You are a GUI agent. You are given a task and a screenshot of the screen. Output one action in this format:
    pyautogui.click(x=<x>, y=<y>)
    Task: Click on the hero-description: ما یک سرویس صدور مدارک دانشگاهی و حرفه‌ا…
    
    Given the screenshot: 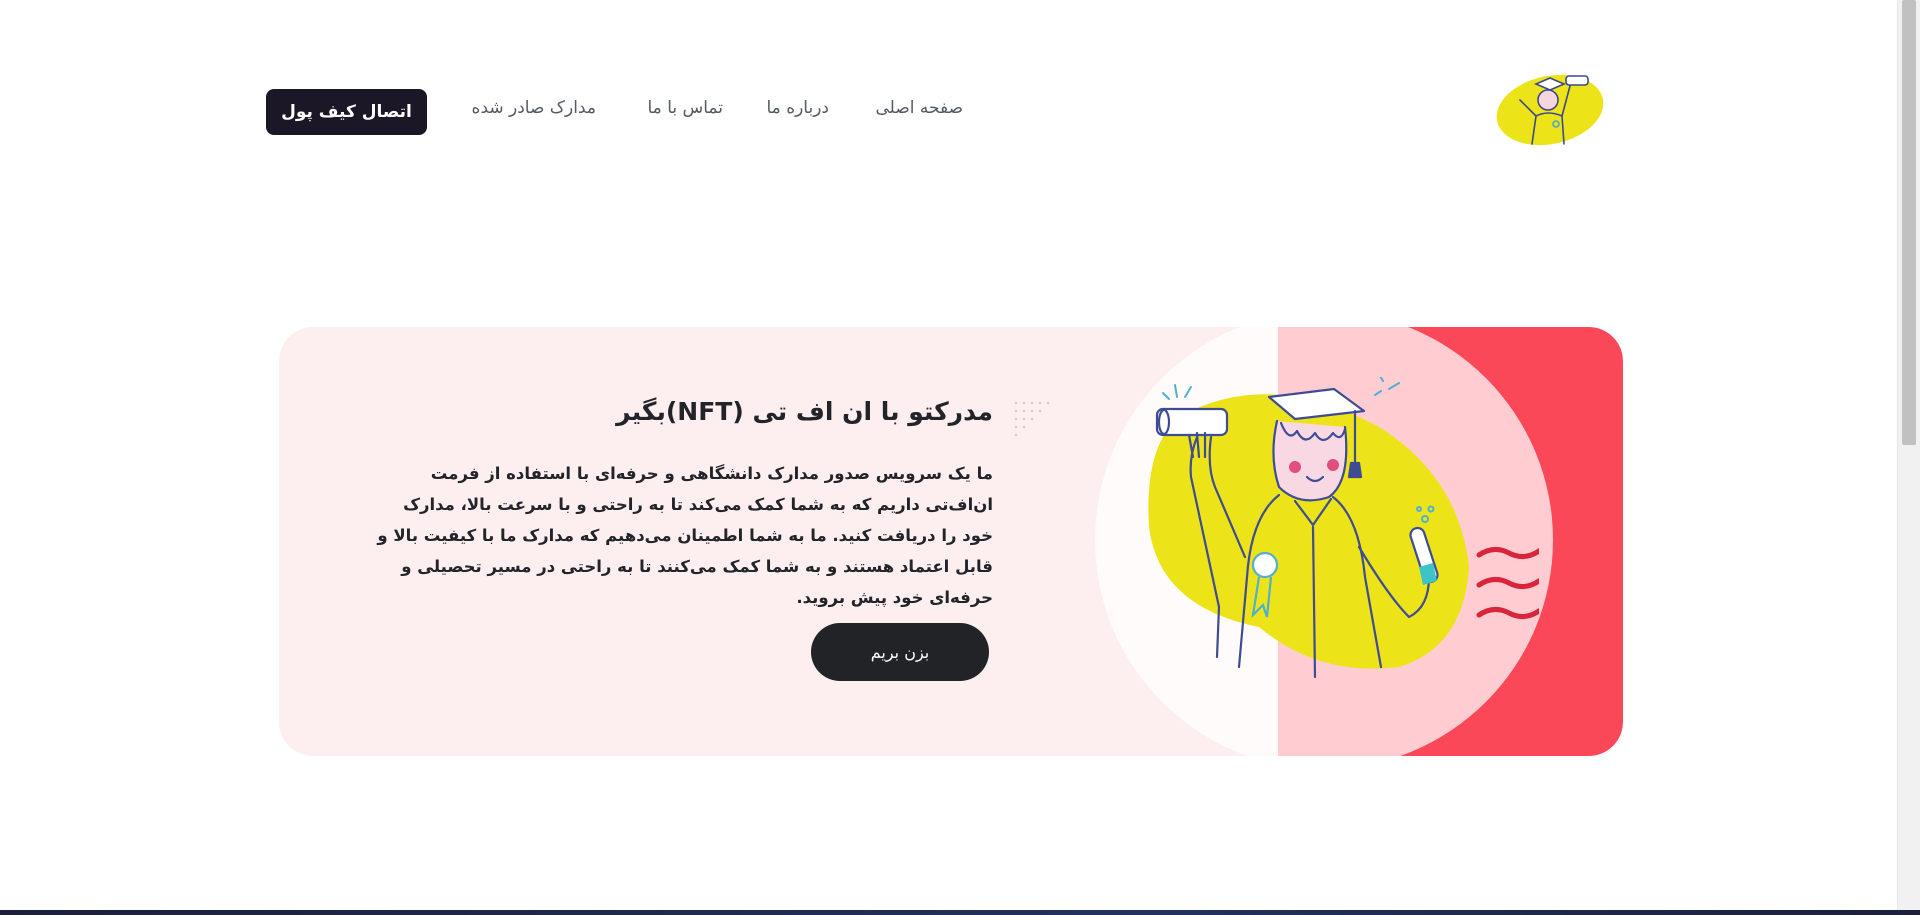 What is the action you would take?
    pyautogui.click(x=685, y=535)
    